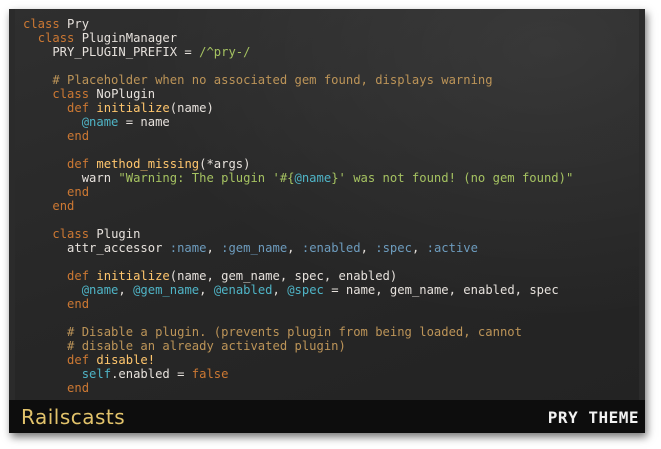  Describe the element at coordinates (111, 52) in the screenshot. I see `code-token: PRY_PLUGIN_PREFIX =` at that location.